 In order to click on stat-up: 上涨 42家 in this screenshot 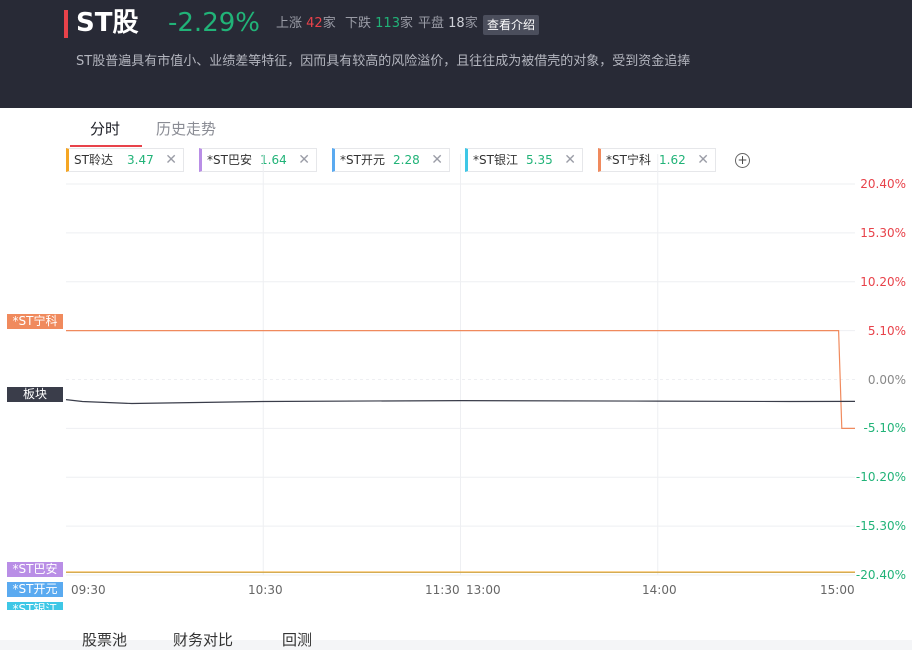, I will do `click(306, 24)`.